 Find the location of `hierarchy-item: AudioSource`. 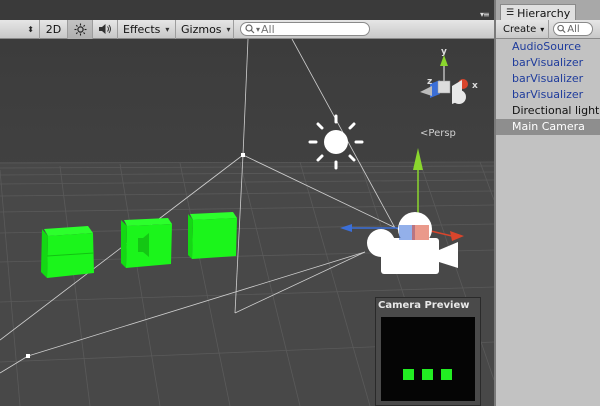

hierarchy-item: AudioSource is located at coordinates (548, 47).